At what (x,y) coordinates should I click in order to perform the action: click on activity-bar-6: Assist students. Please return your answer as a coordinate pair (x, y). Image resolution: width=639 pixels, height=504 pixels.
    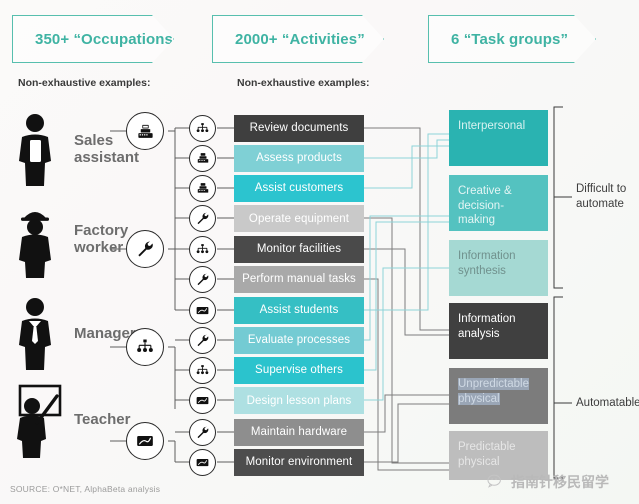
    Looking at the image, I should click on (299, 310).